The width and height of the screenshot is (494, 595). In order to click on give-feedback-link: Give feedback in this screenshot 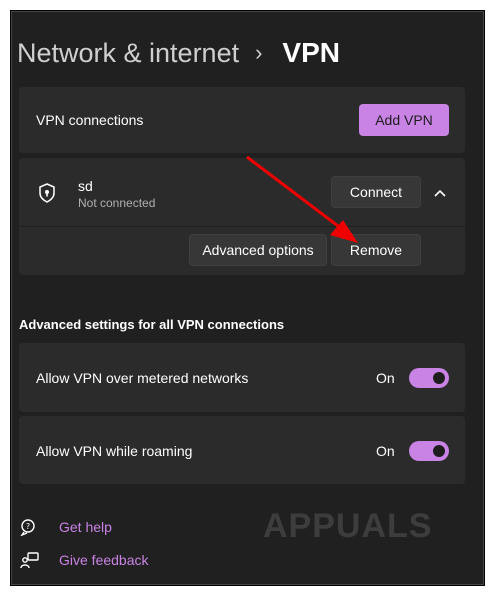, I will do `click(84, 560)`.